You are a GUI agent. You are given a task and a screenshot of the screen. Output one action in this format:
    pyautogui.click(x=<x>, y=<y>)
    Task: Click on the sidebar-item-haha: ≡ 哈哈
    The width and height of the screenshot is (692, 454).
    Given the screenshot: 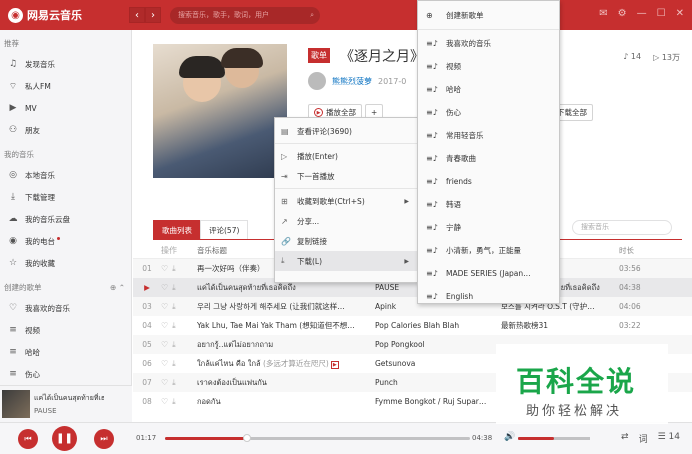 What is the action you would take?
    pyautogui.click(x=65, y=352)
    